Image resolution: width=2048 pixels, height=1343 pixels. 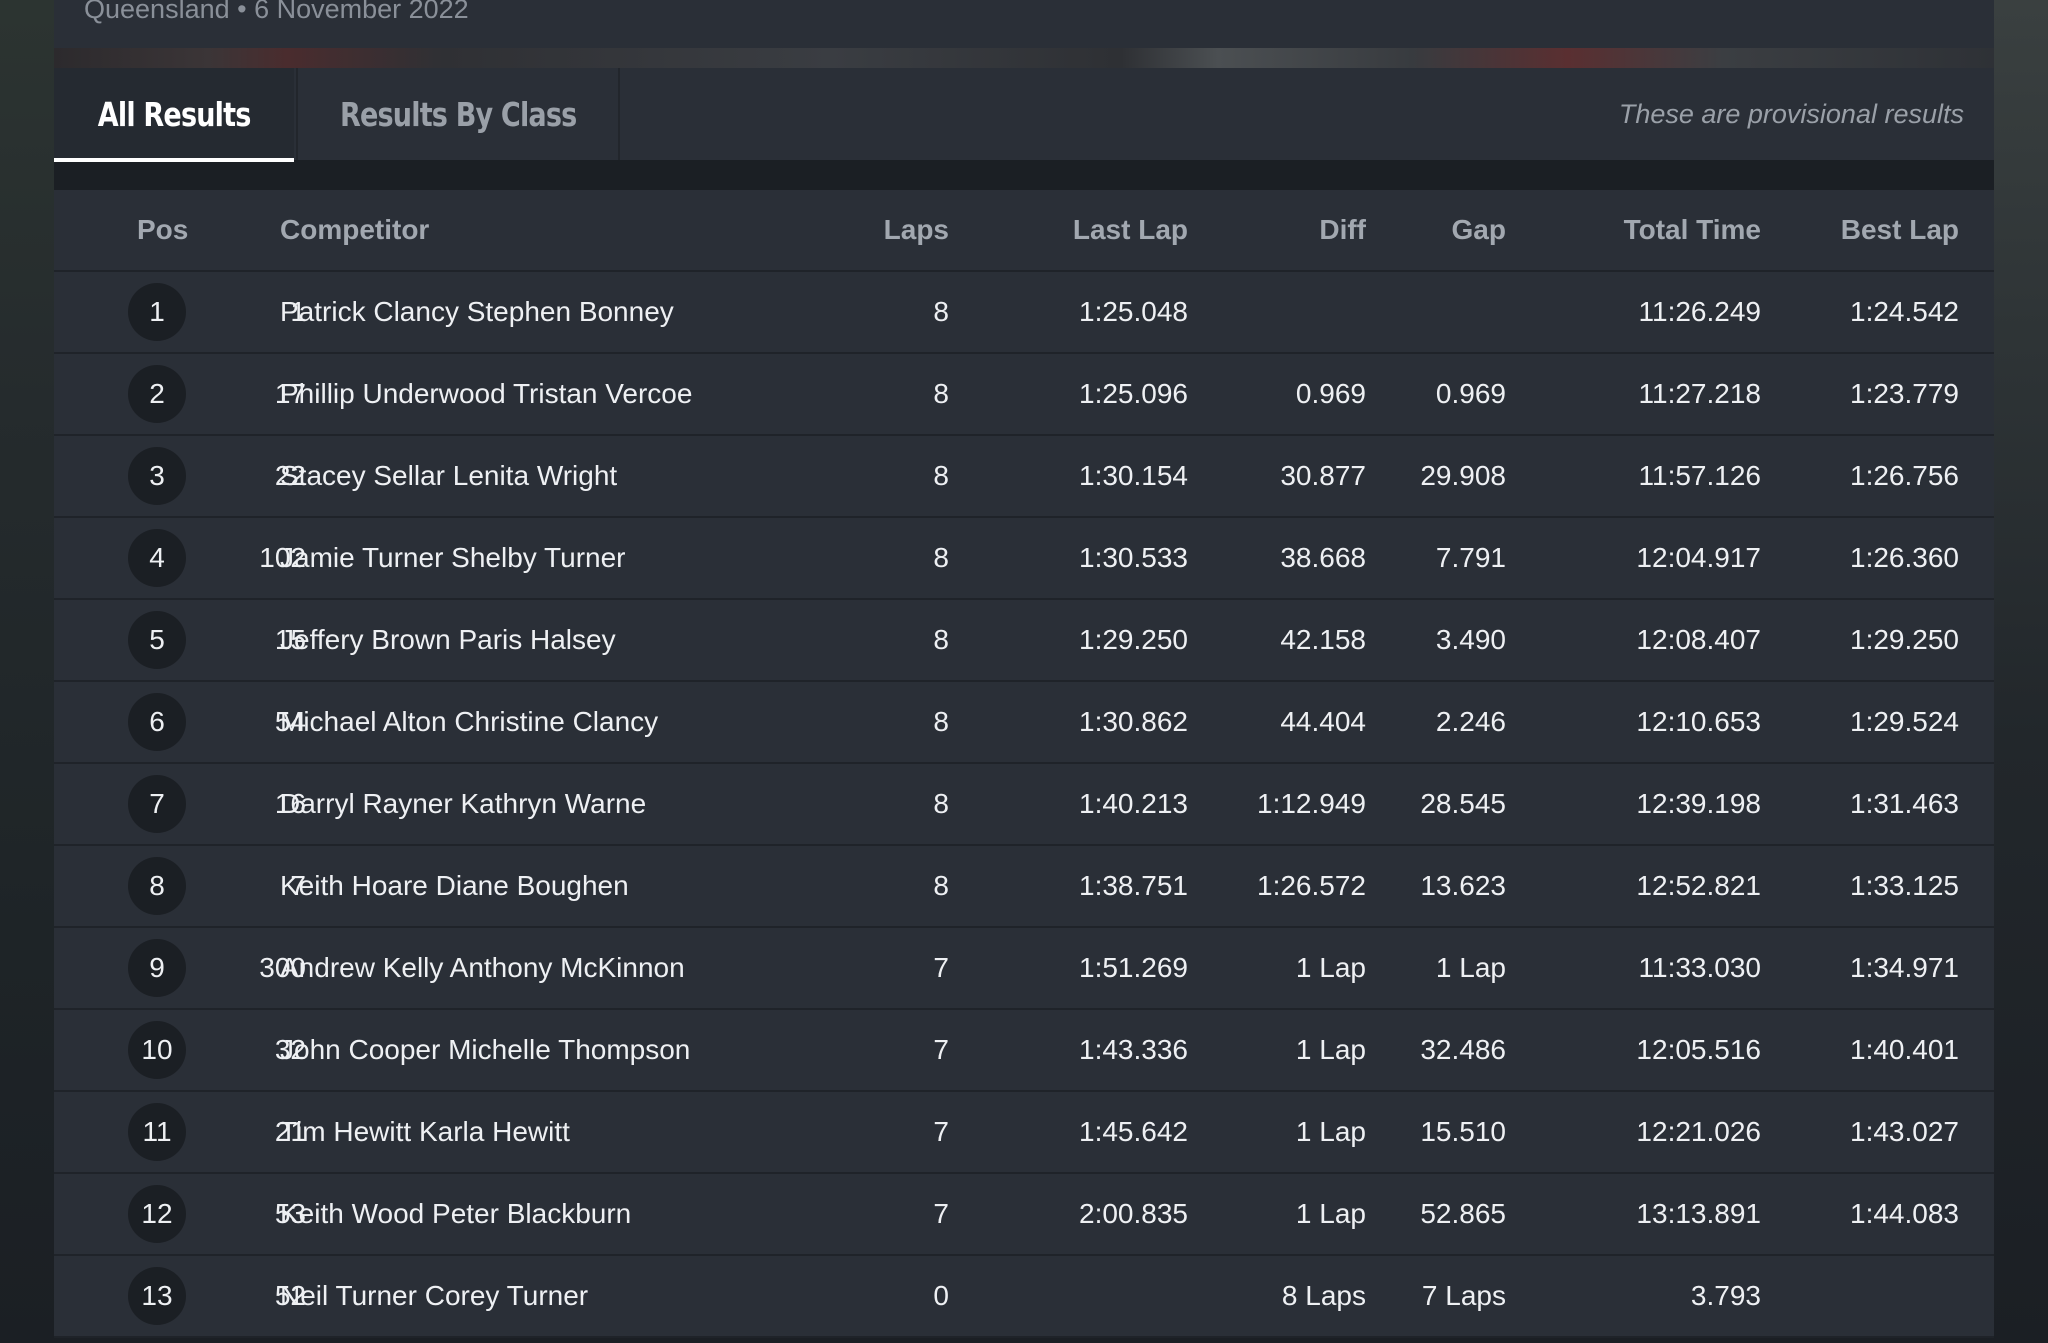 I want to click on position-badge: 10, so click(x=157, y=1050).